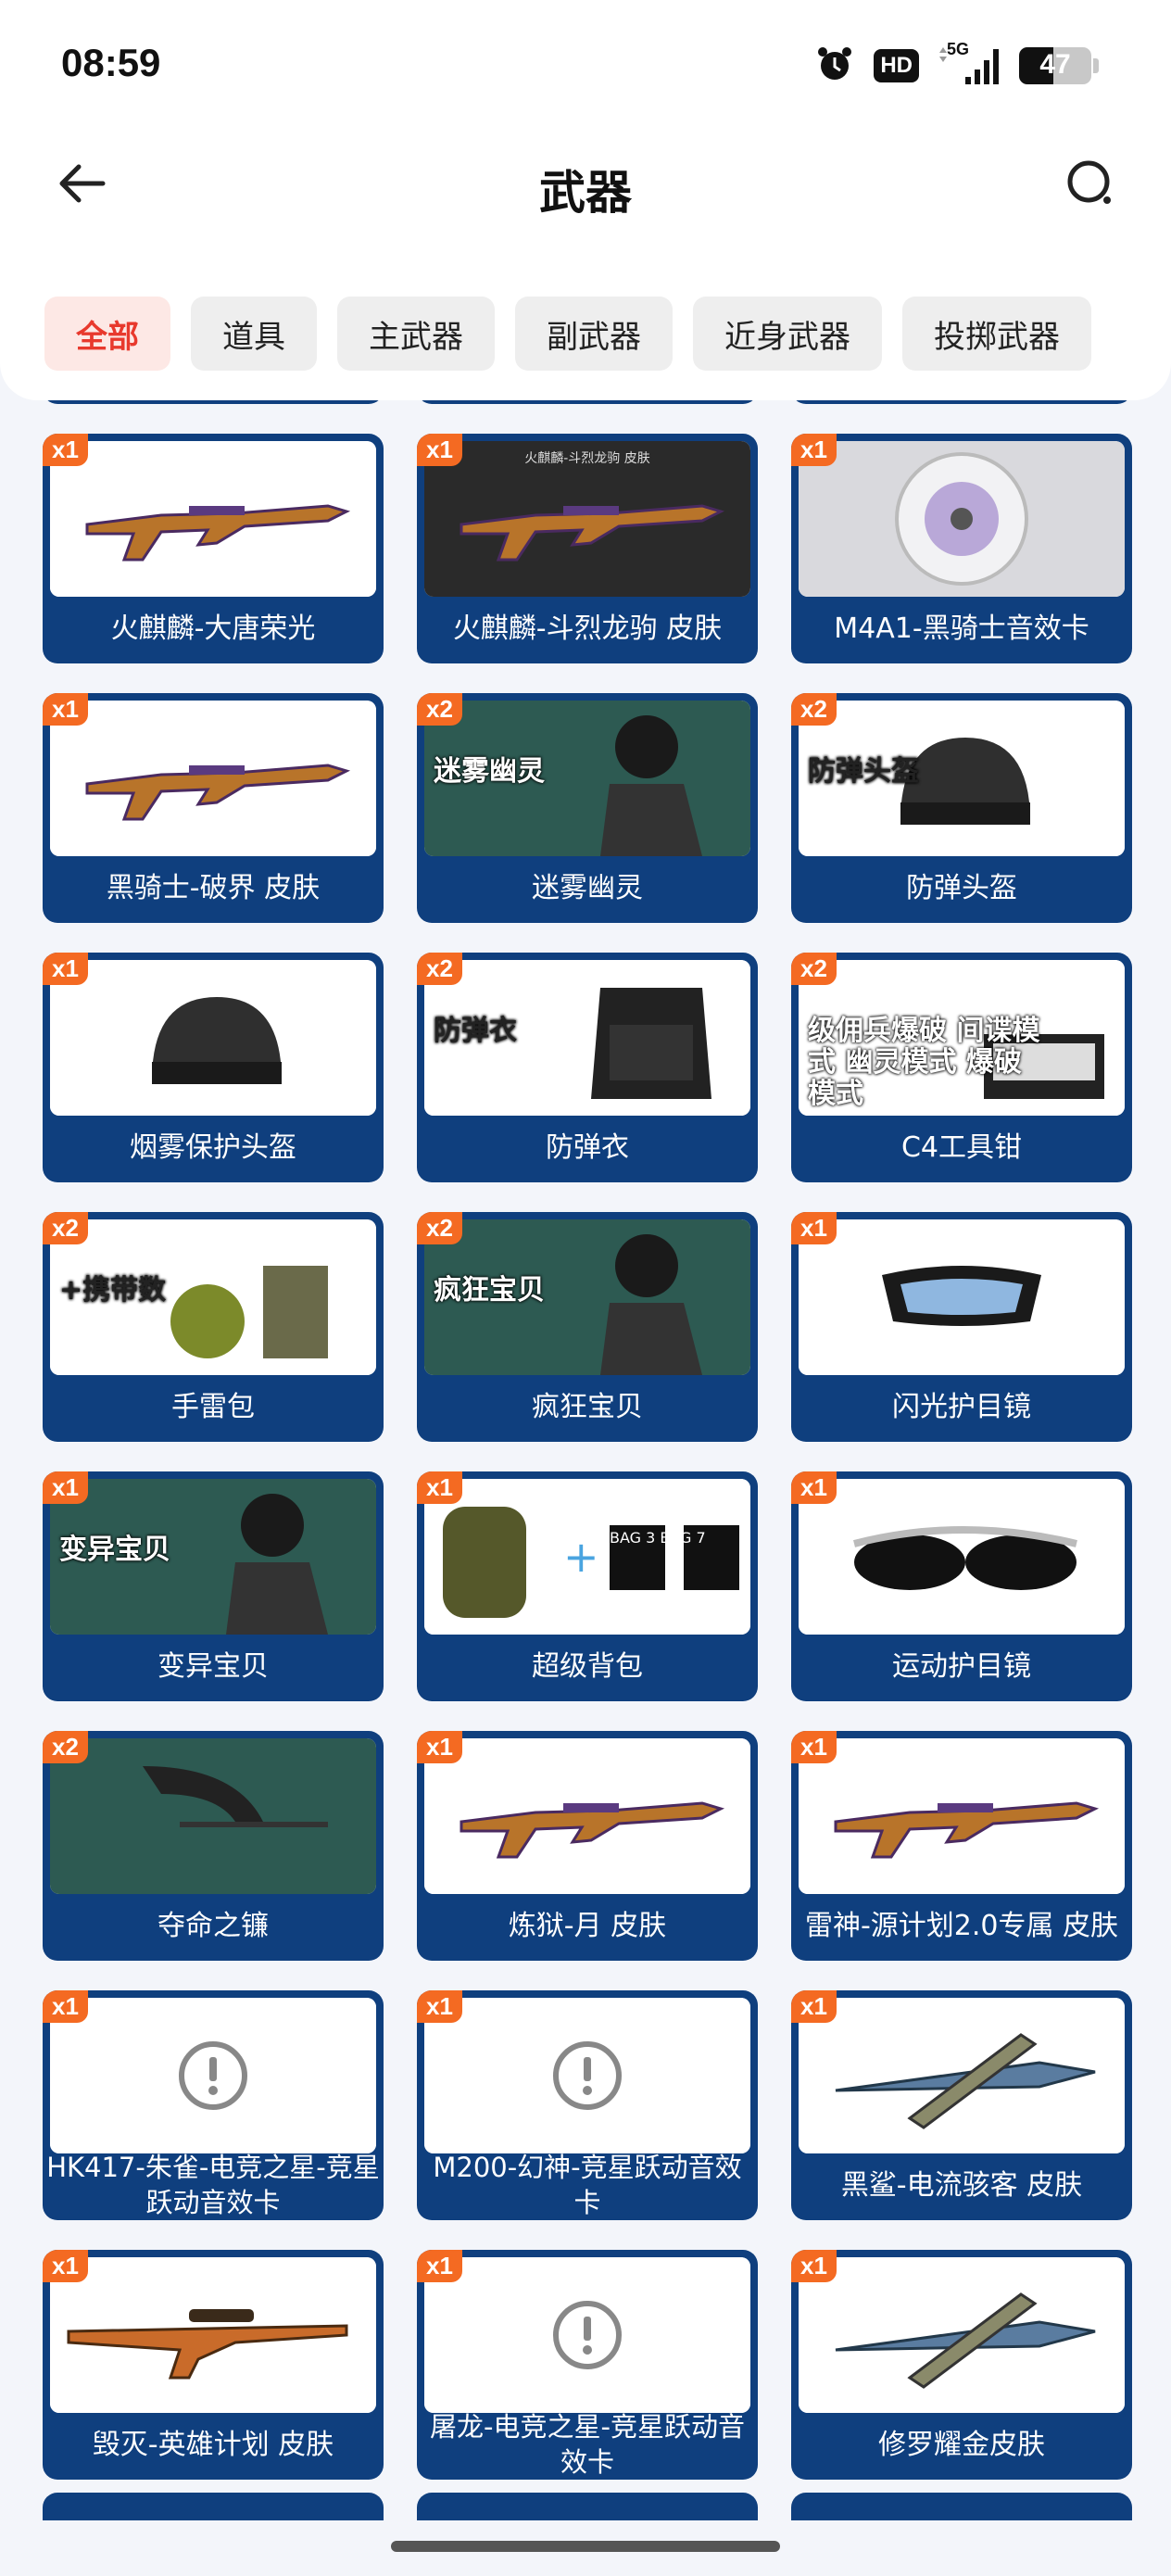 The width and height of the screenshot is (1171, 2576). Describe the element at coordinates (588, 628) in the screenshot. I see `item-name: 火麒麟-斗烈龙驹 皮肤` at that location.